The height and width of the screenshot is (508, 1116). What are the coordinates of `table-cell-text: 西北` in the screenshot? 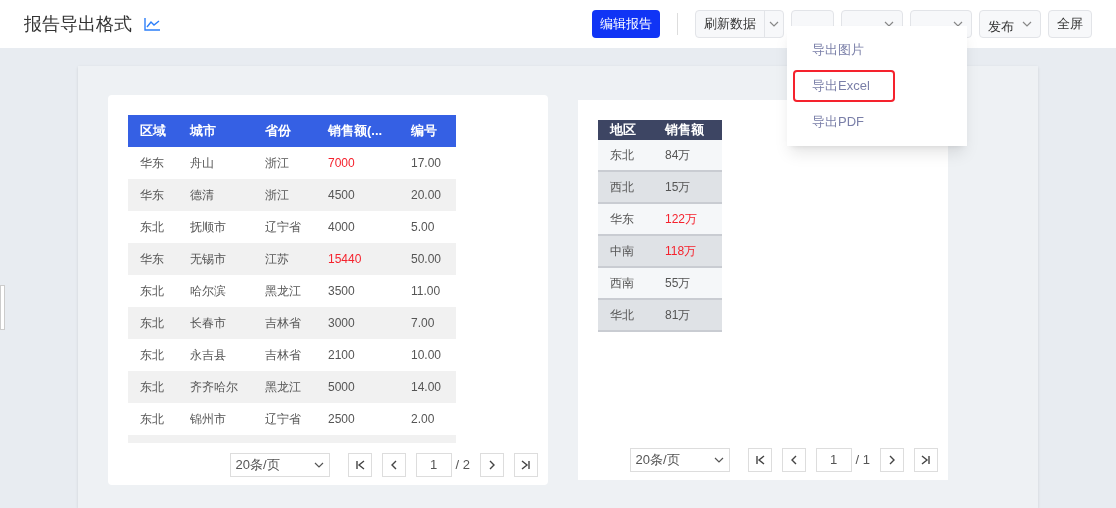 It's located at (622, 187).